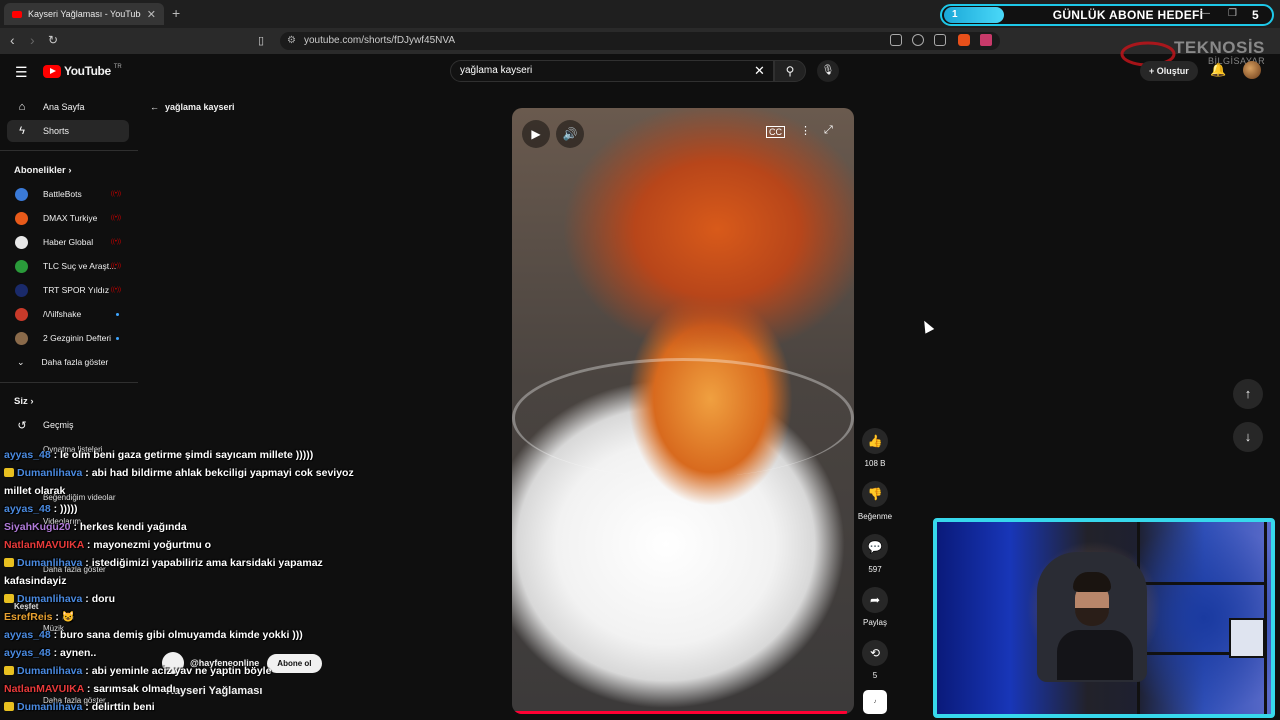 This screenshot has width=1280, height=720. Describe the element at coordinates (828, 130) in the screenshot. I see `fullscreen-icon: ⤢` at that location.